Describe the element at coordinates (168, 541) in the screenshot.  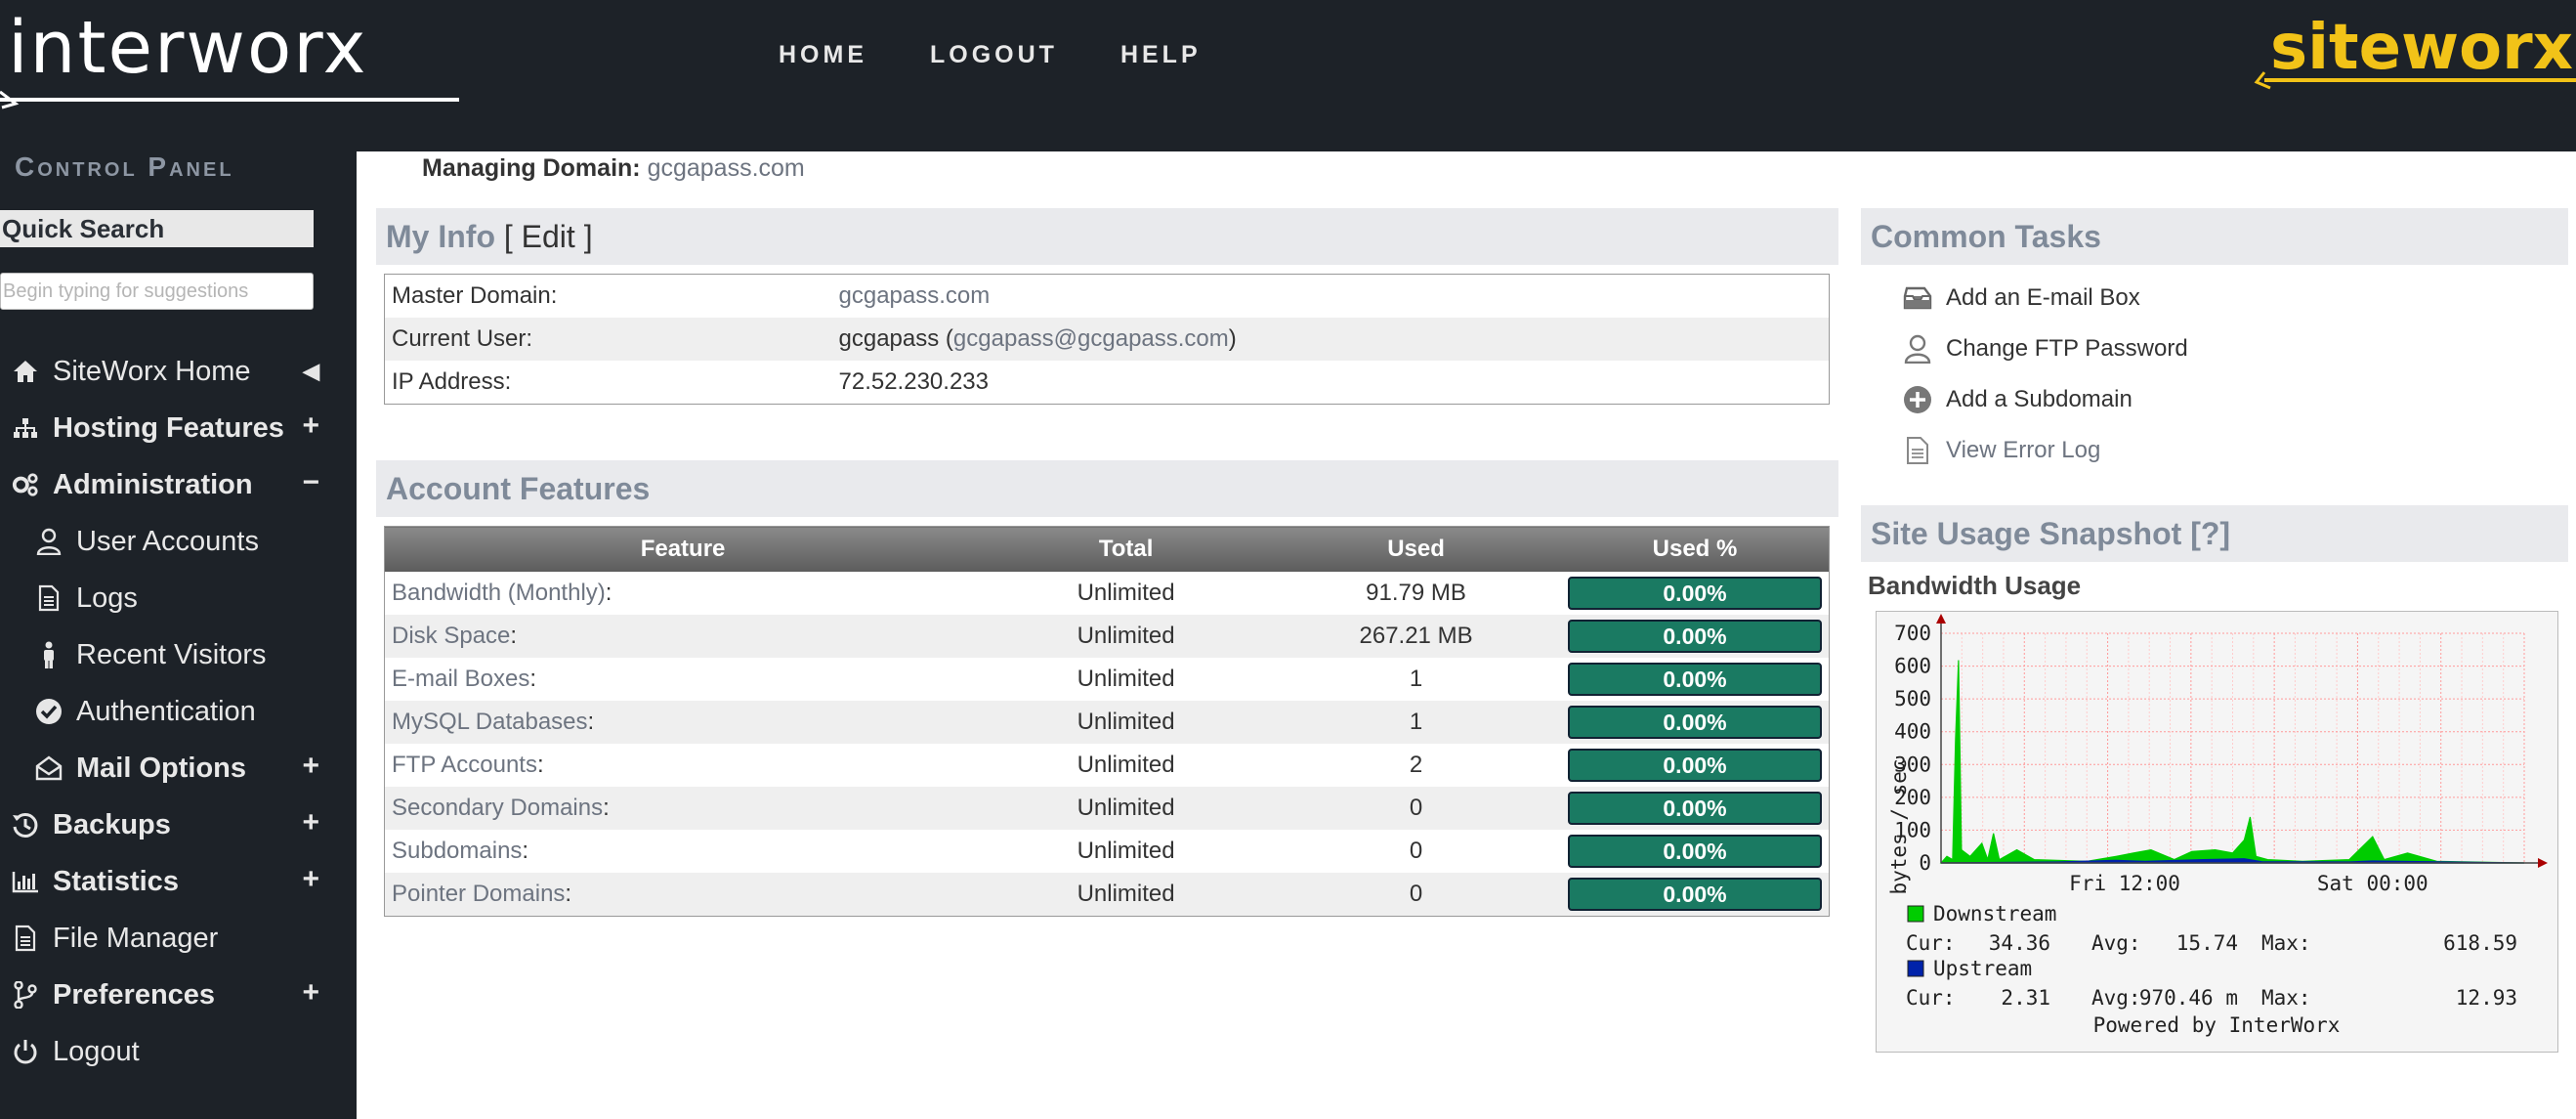
I see `sidebar-item-user-accounts: User Accounts` at that location.